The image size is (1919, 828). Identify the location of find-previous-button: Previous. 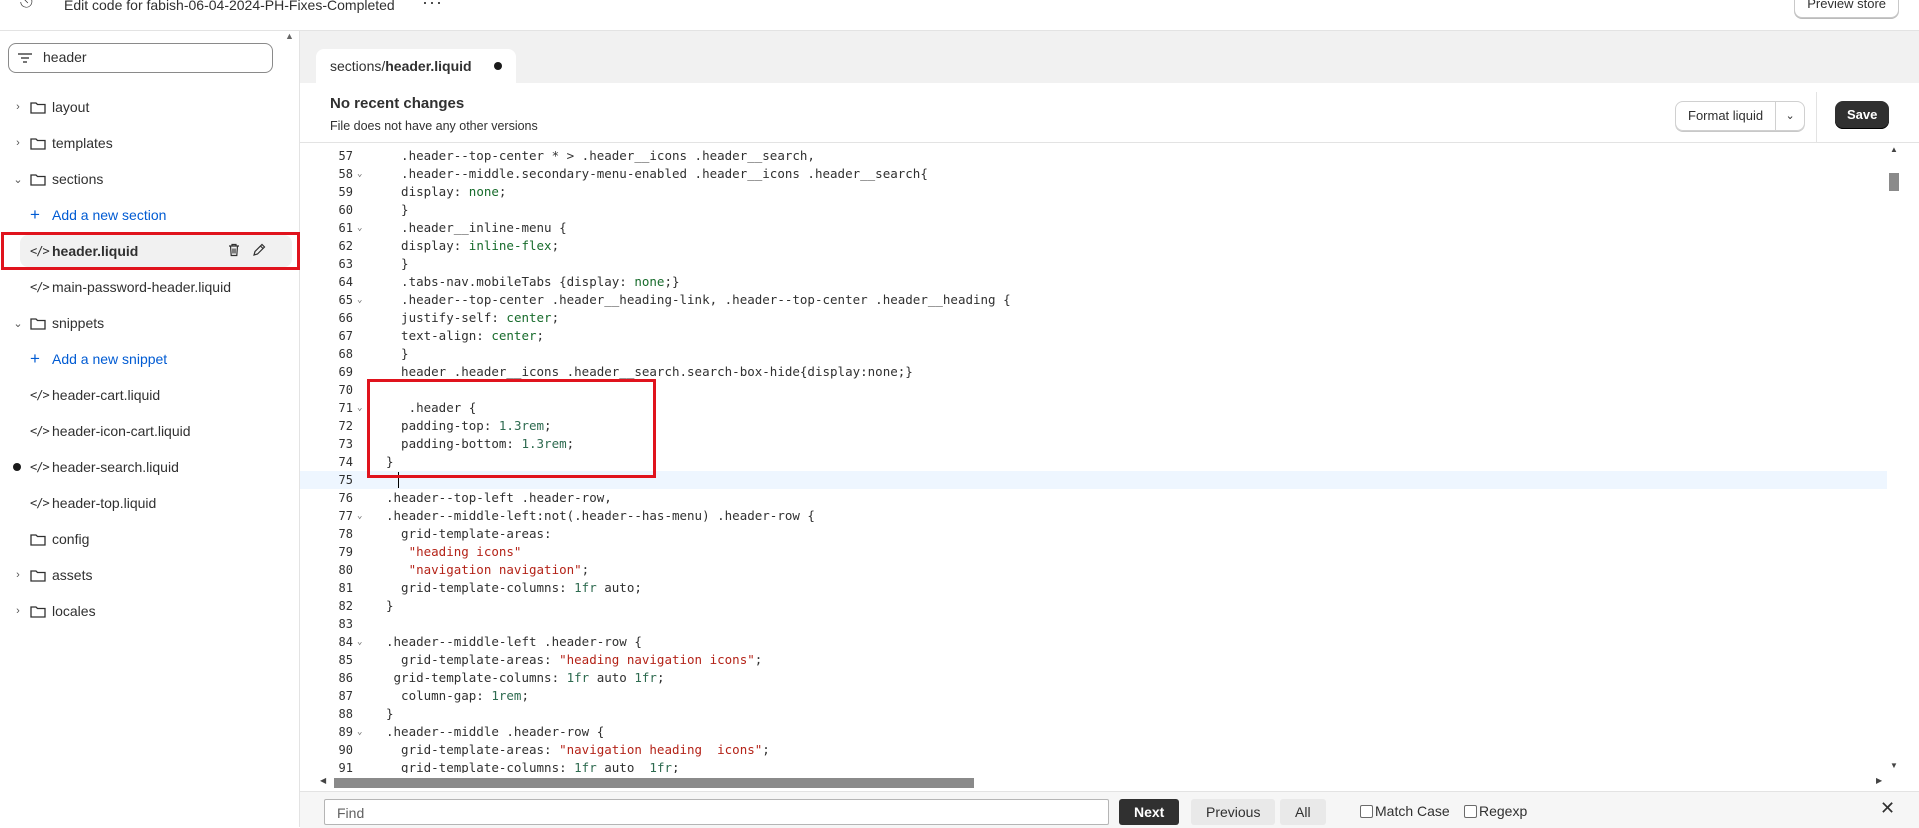
(1233, 812).